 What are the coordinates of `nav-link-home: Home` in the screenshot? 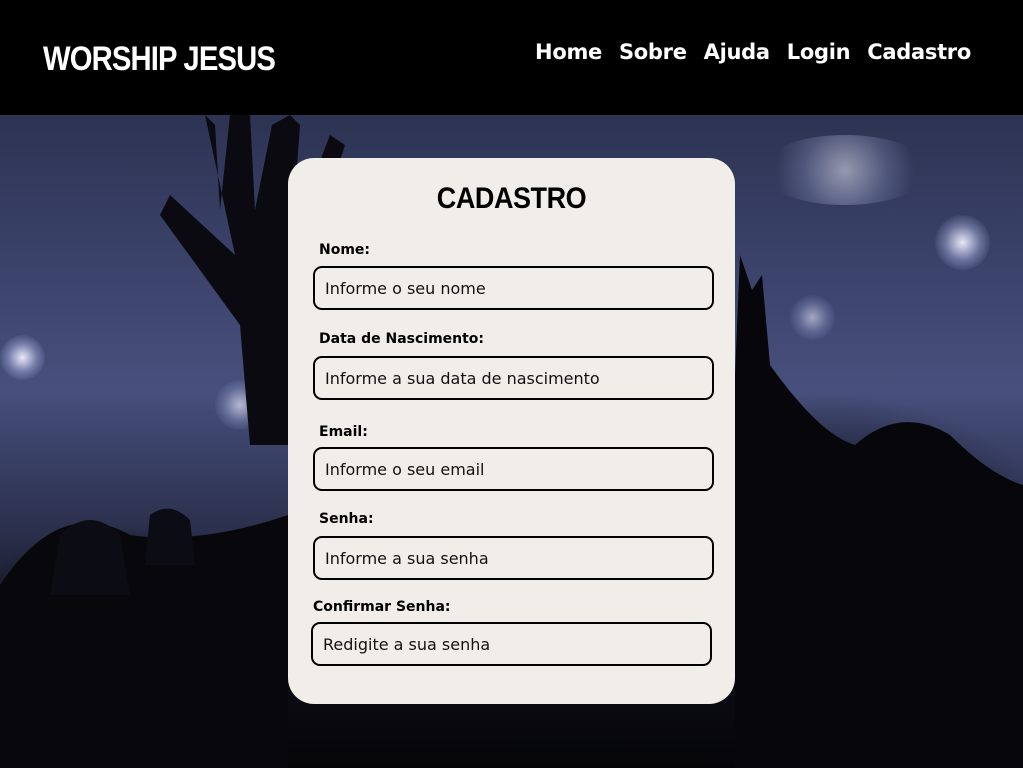 It's located at (568, 52).